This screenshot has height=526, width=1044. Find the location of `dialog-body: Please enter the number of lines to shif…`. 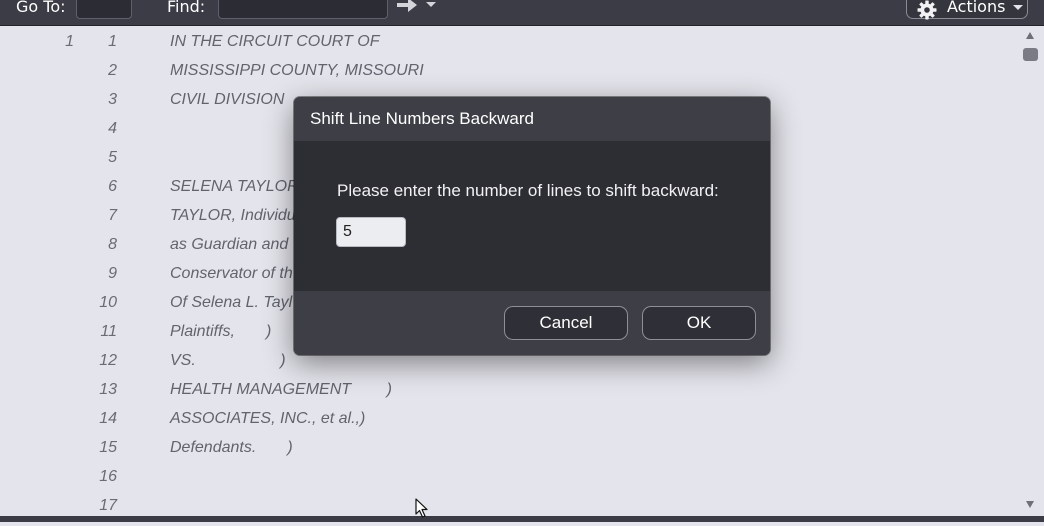

dialog-body: Please enter the number of lines to shif… is located at coordinates (532, 216).